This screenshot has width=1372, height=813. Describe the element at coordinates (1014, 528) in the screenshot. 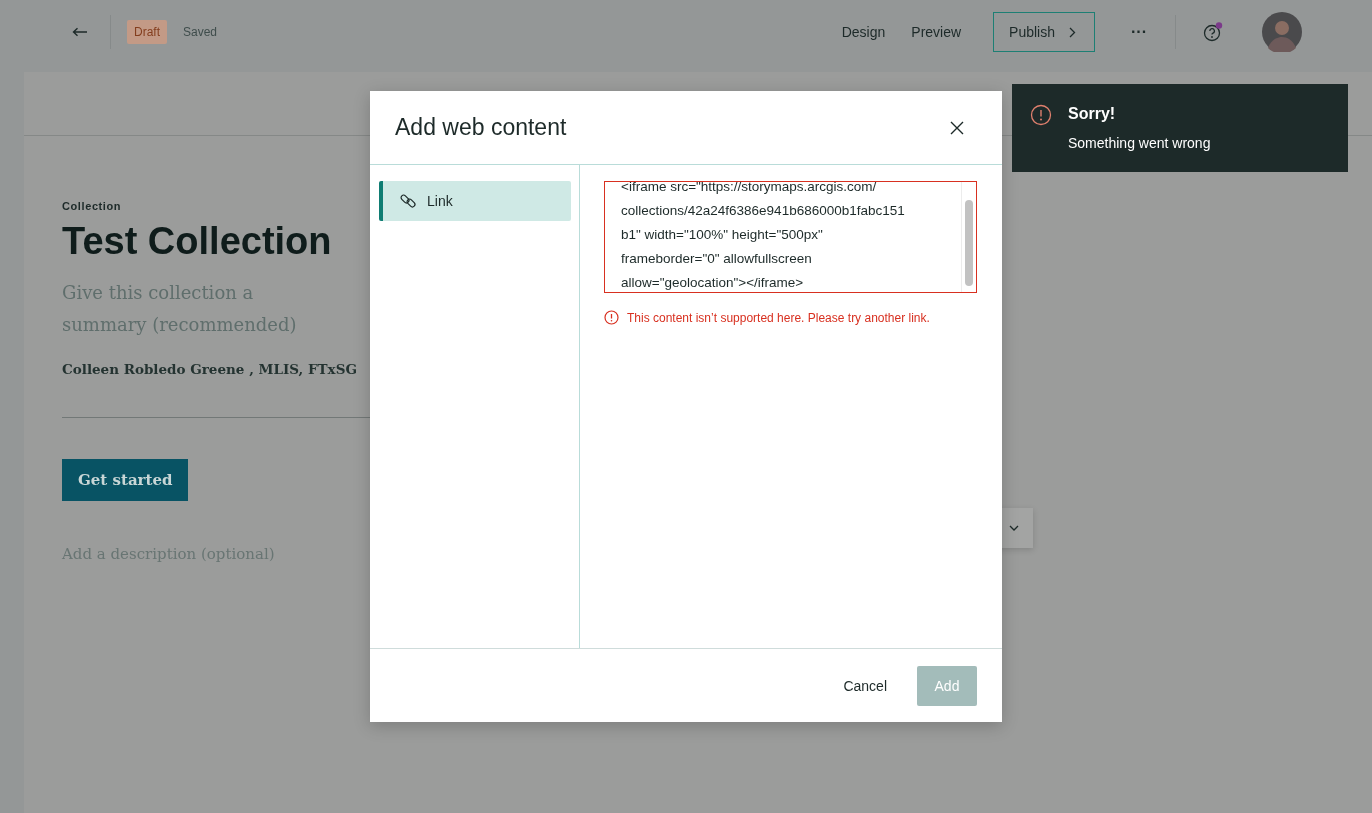

I see `chevron-icon` at that location.